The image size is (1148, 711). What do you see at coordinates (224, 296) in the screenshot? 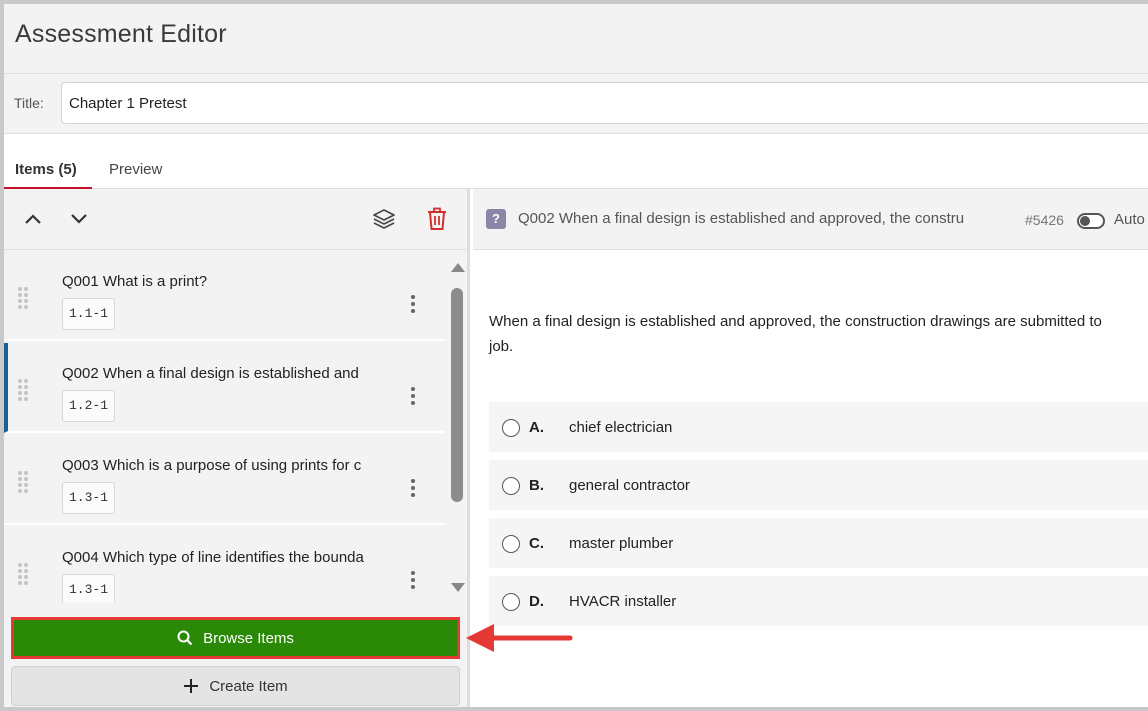
I see `list-item: Q001 What is a print? 1.1-1` at bounding box center [224, 296].